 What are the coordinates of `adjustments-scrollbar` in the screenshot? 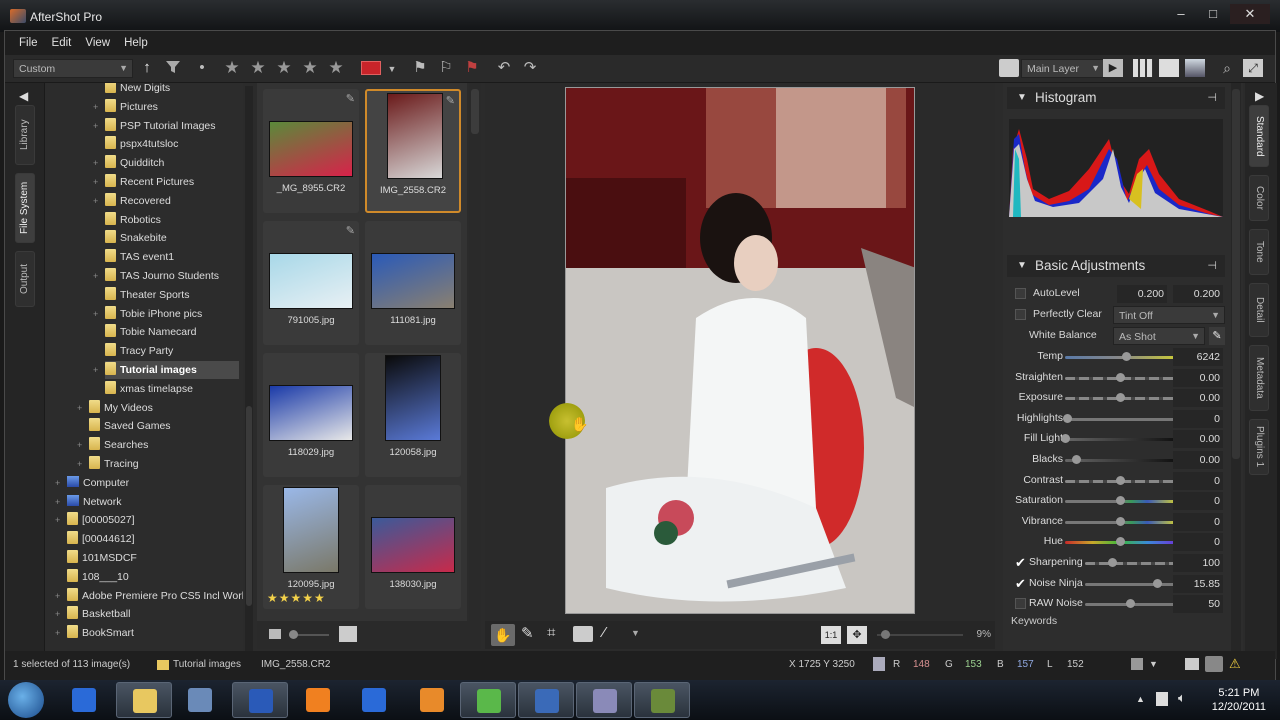 It's located at (1236, 371).